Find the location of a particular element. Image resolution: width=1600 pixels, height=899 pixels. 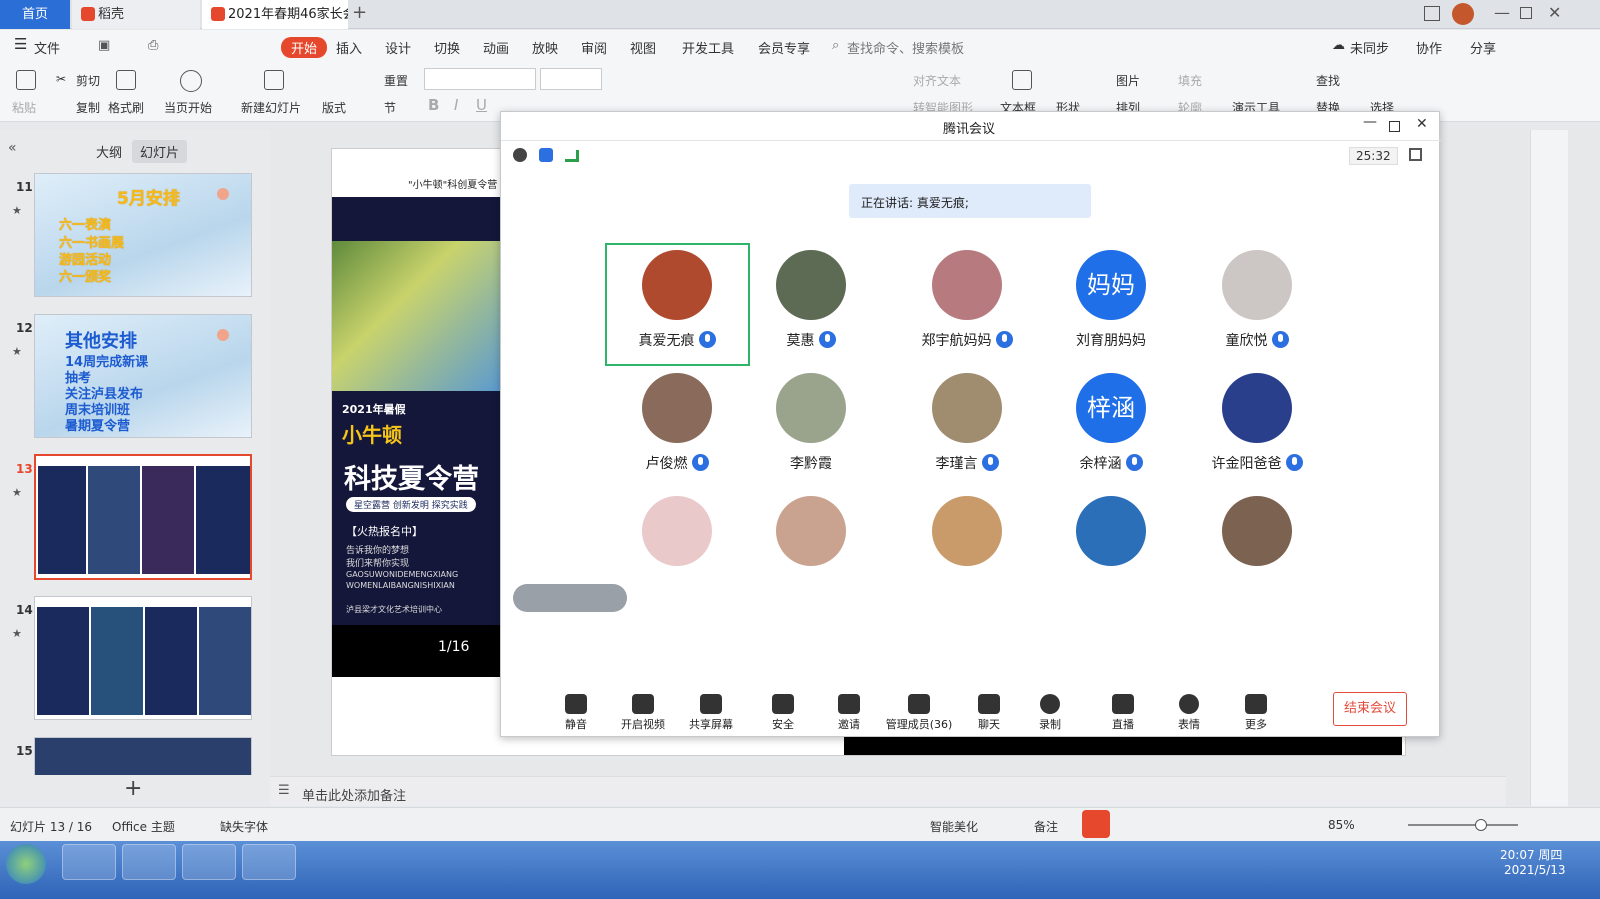

menu-design: 设计 is located at coordinates (398, 47).